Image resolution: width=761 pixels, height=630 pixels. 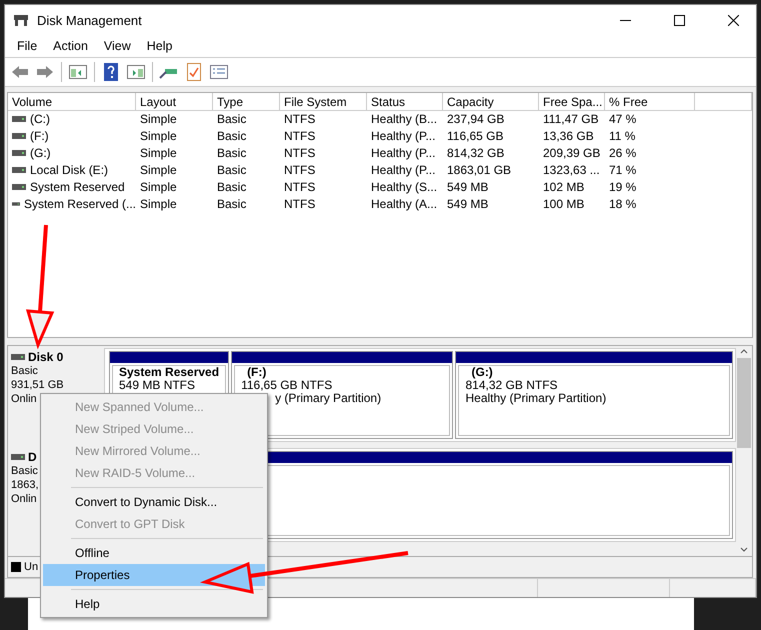 I want to click on partition-title: System Reserved, so click(x=169, y=372).